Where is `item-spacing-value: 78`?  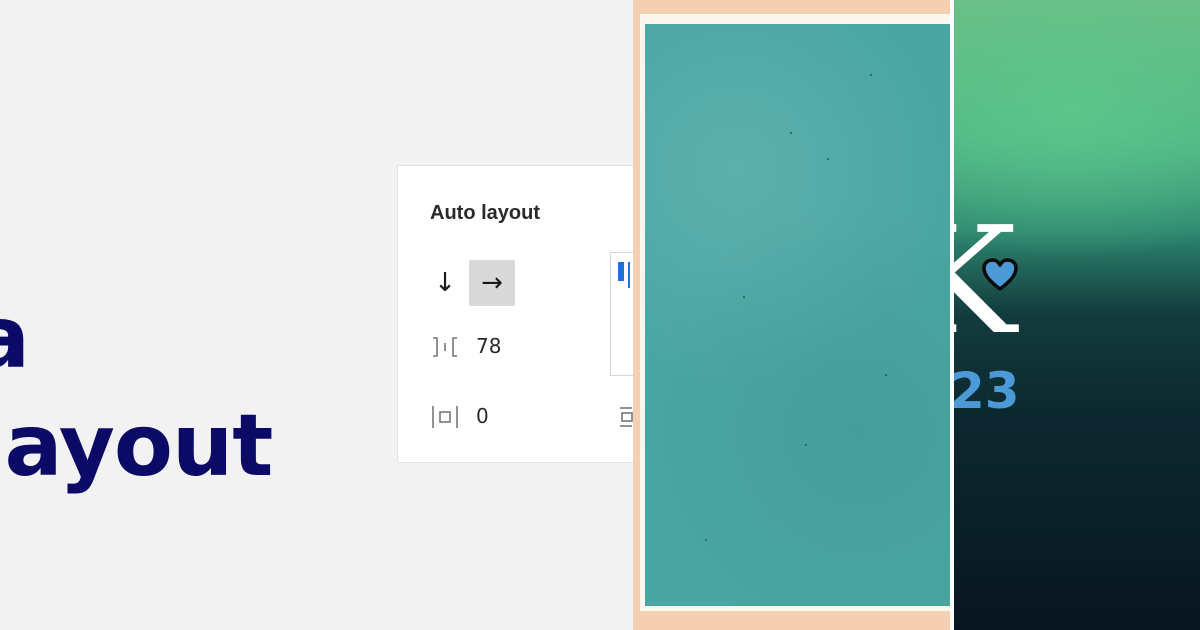 item-spacing-value: 78 is located at coordinates (488, 346).